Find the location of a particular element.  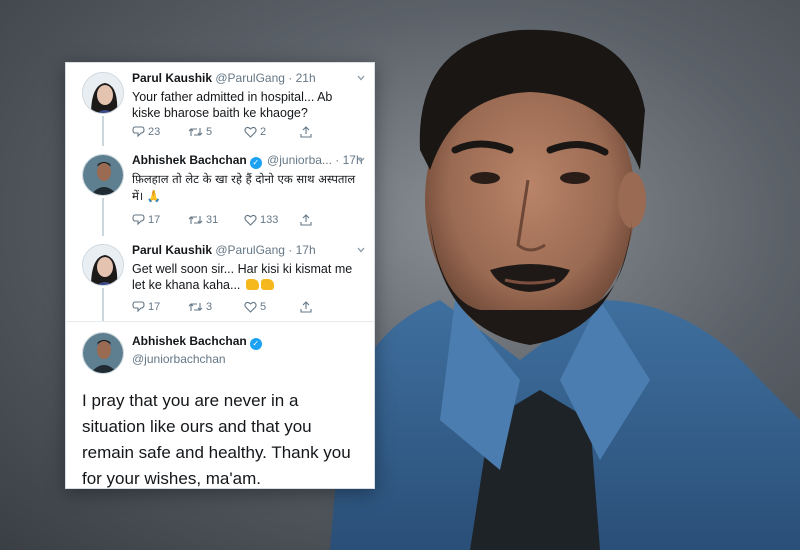

tweet-header: Parul Kaushik @ParulGang · 21h is located at coordinates (249, 80).